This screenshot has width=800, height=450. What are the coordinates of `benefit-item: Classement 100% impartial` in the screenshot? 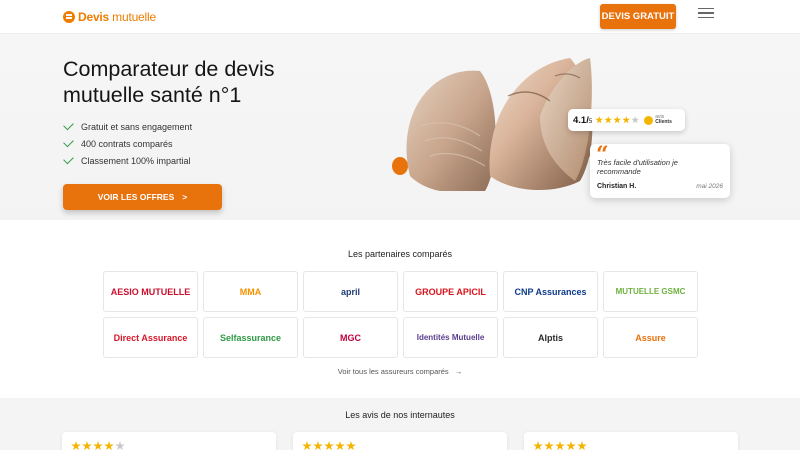 It's located at (127, 160).